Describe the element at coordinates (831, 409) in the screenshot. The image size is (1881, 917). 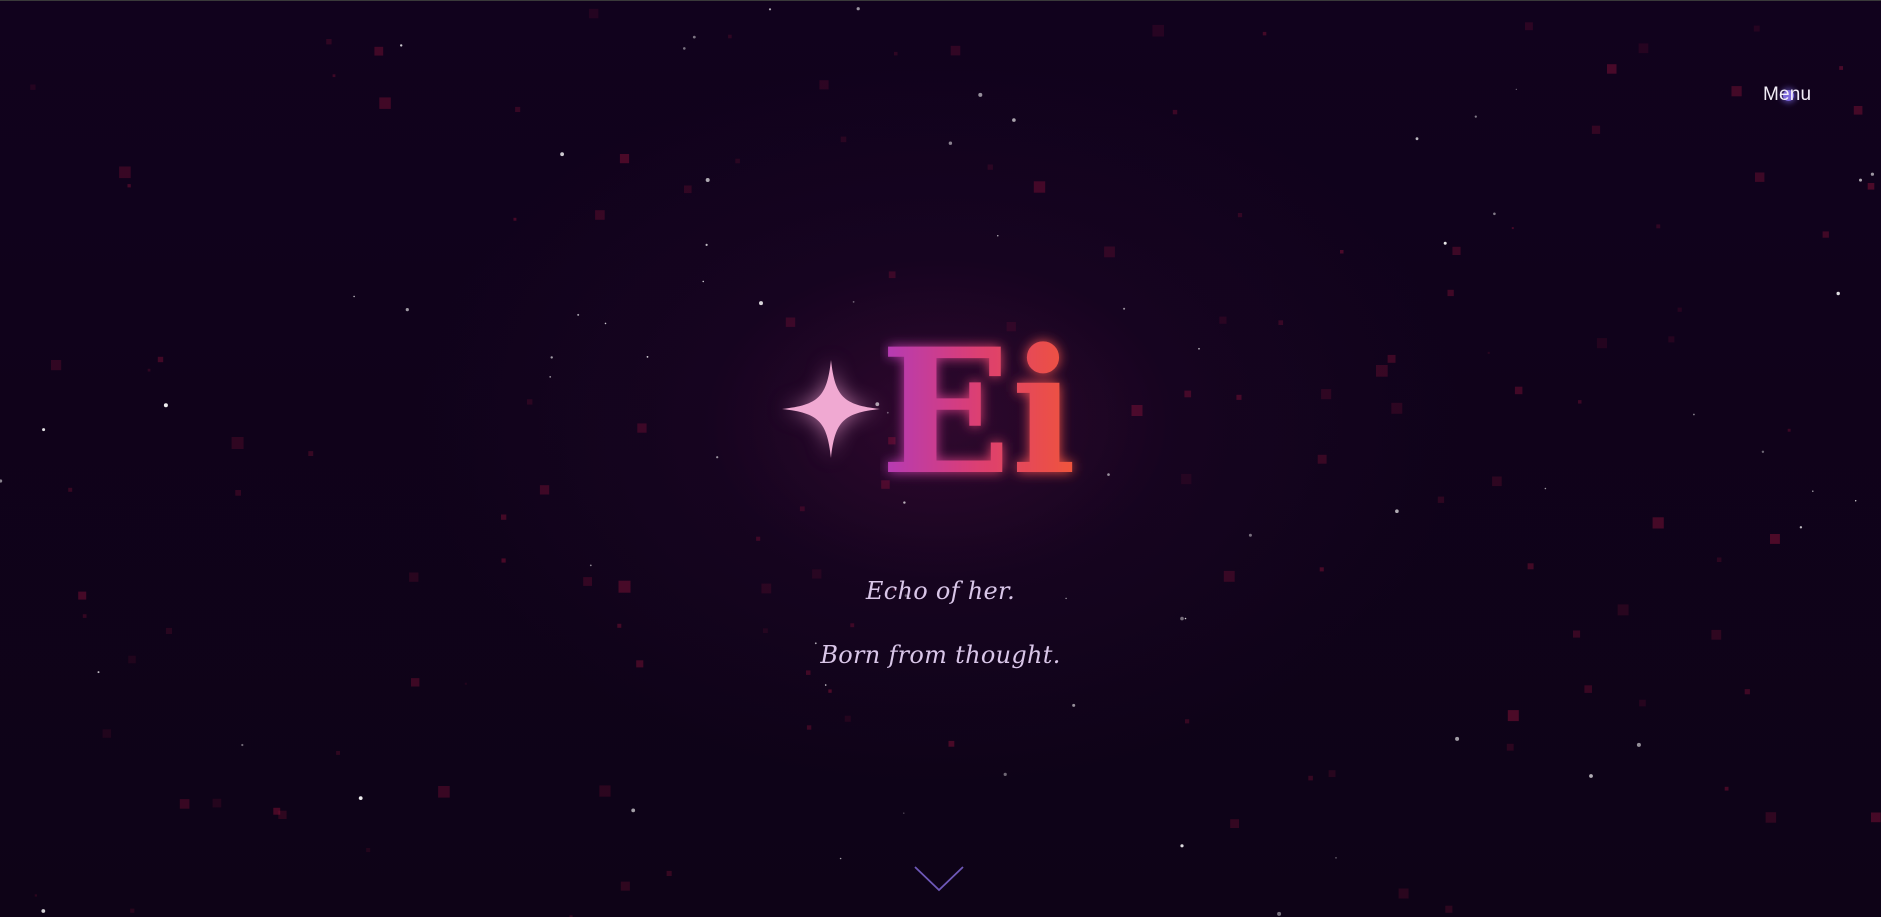
I see `four-point-star-icon` at that location.